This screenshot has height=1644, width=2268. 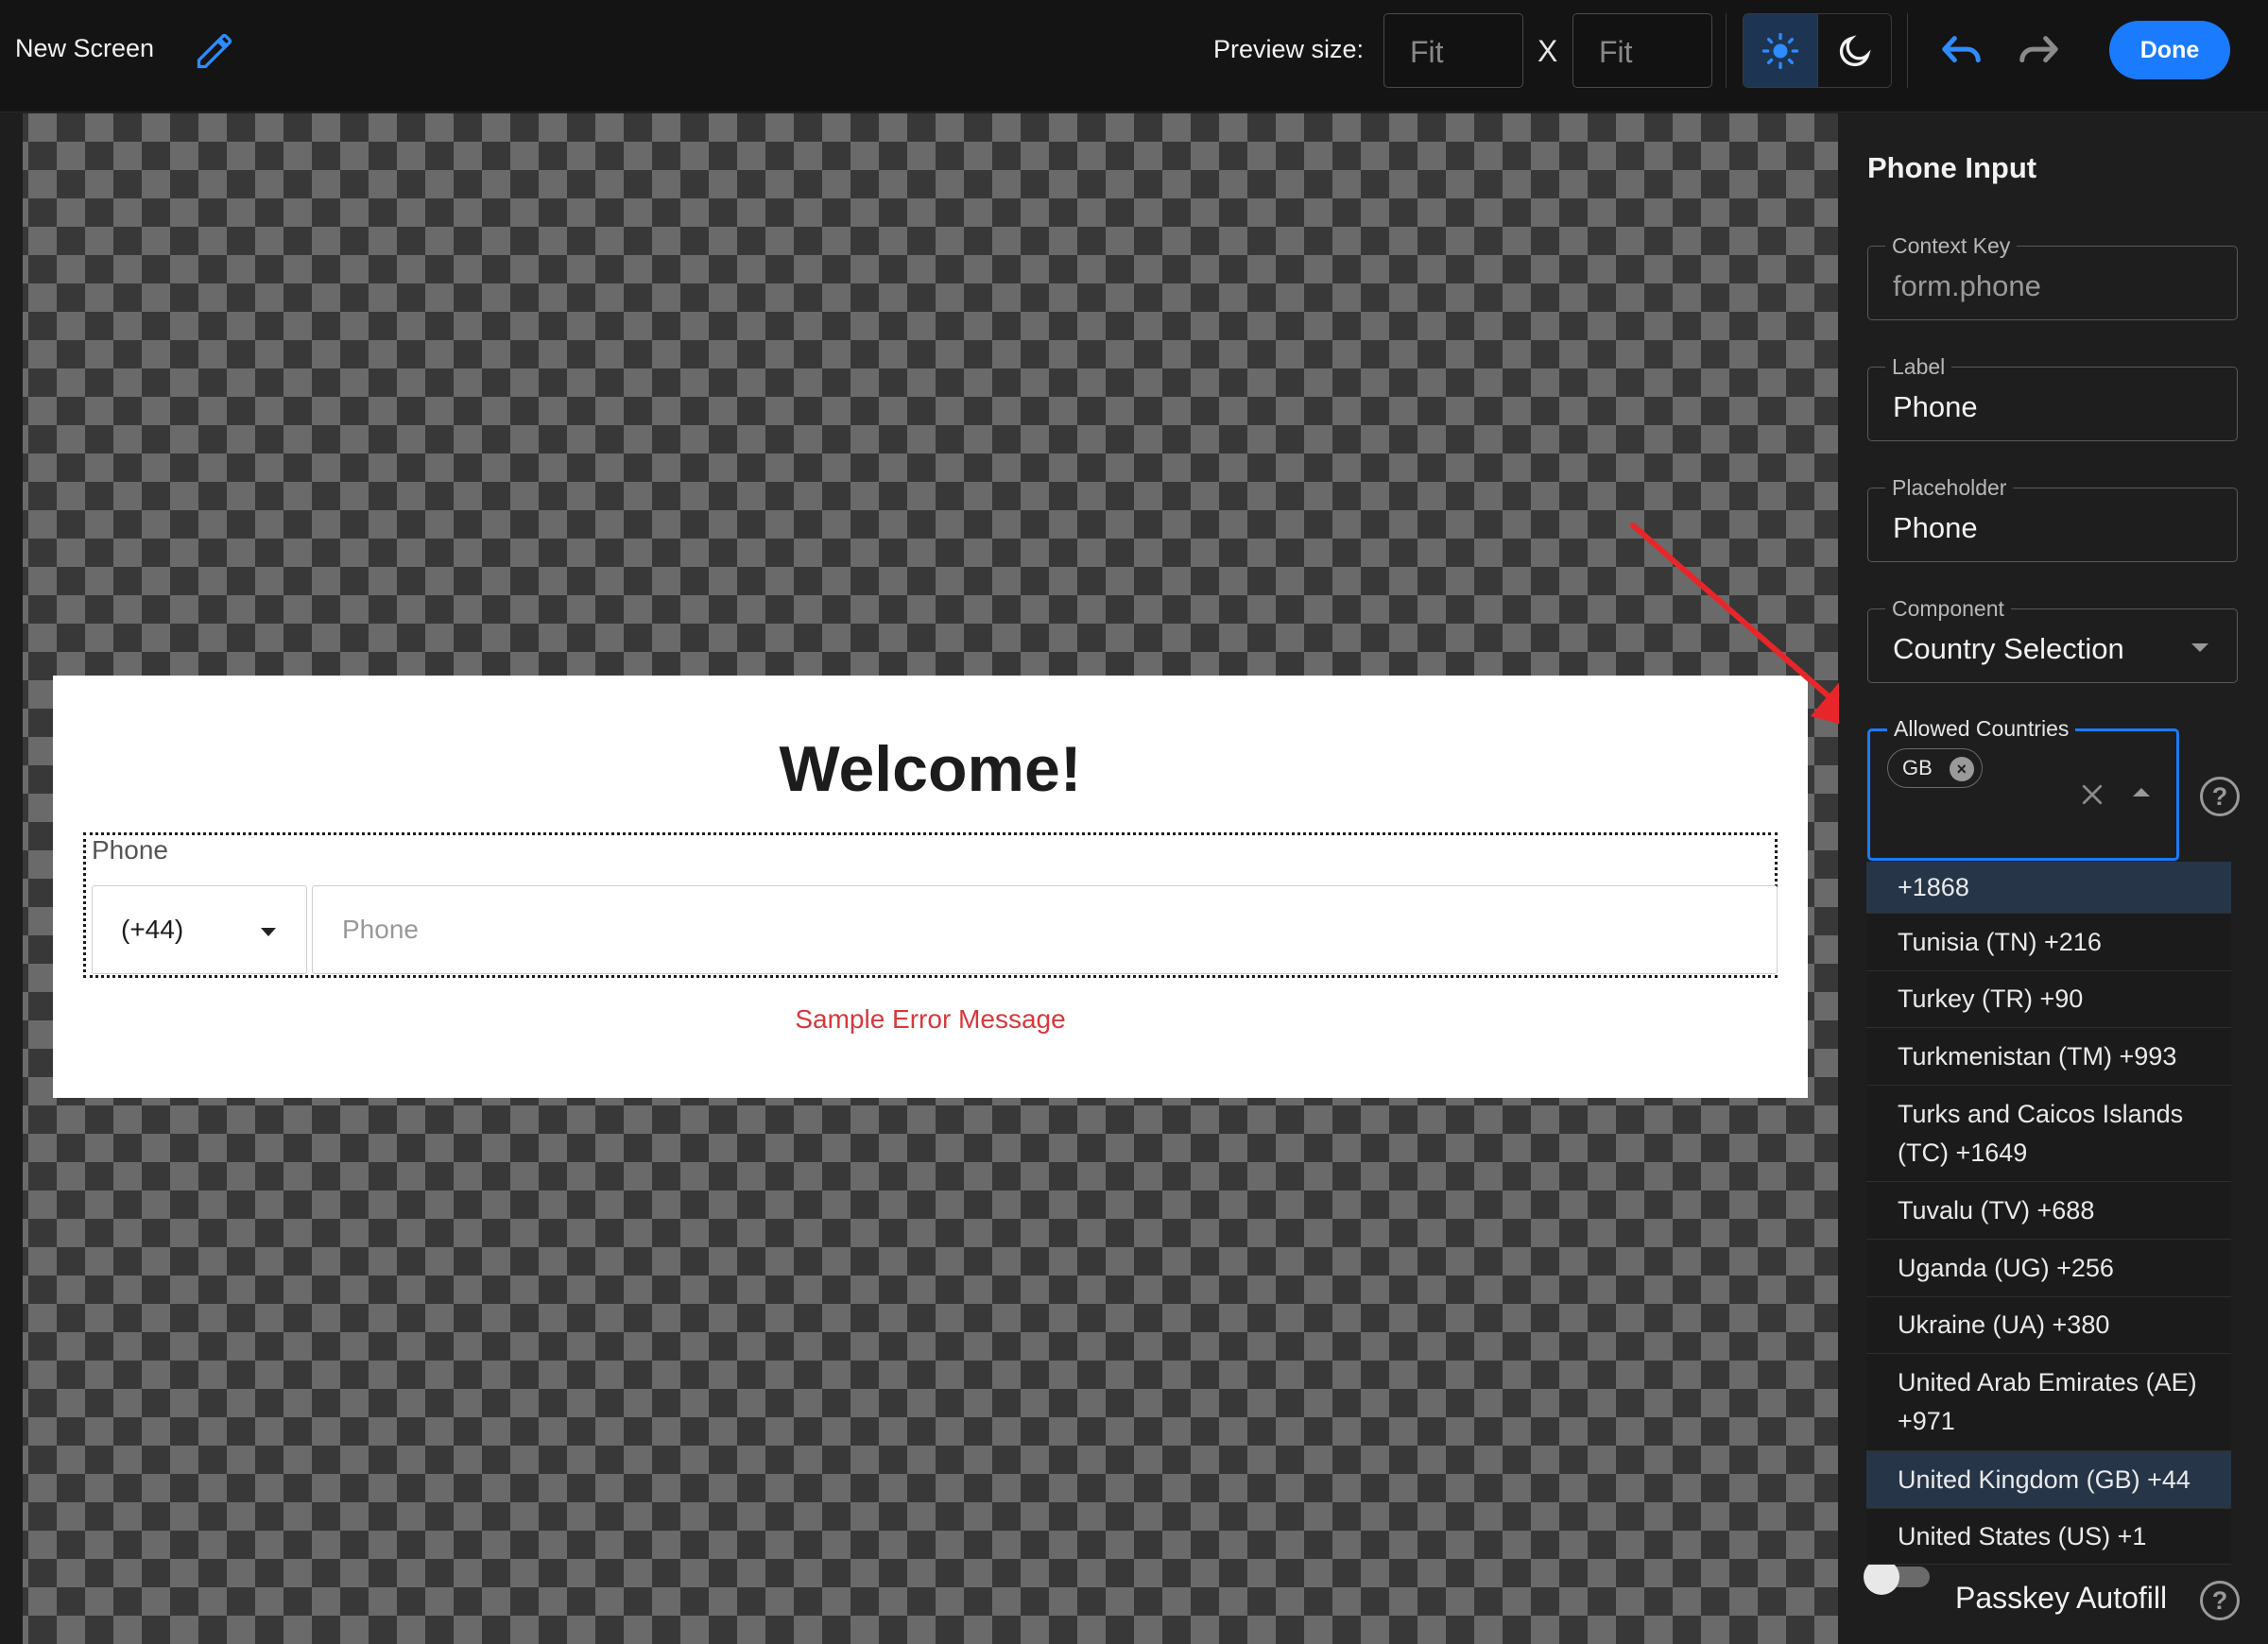 I want to click on light-theme-button, so click(x=1780, y=50).